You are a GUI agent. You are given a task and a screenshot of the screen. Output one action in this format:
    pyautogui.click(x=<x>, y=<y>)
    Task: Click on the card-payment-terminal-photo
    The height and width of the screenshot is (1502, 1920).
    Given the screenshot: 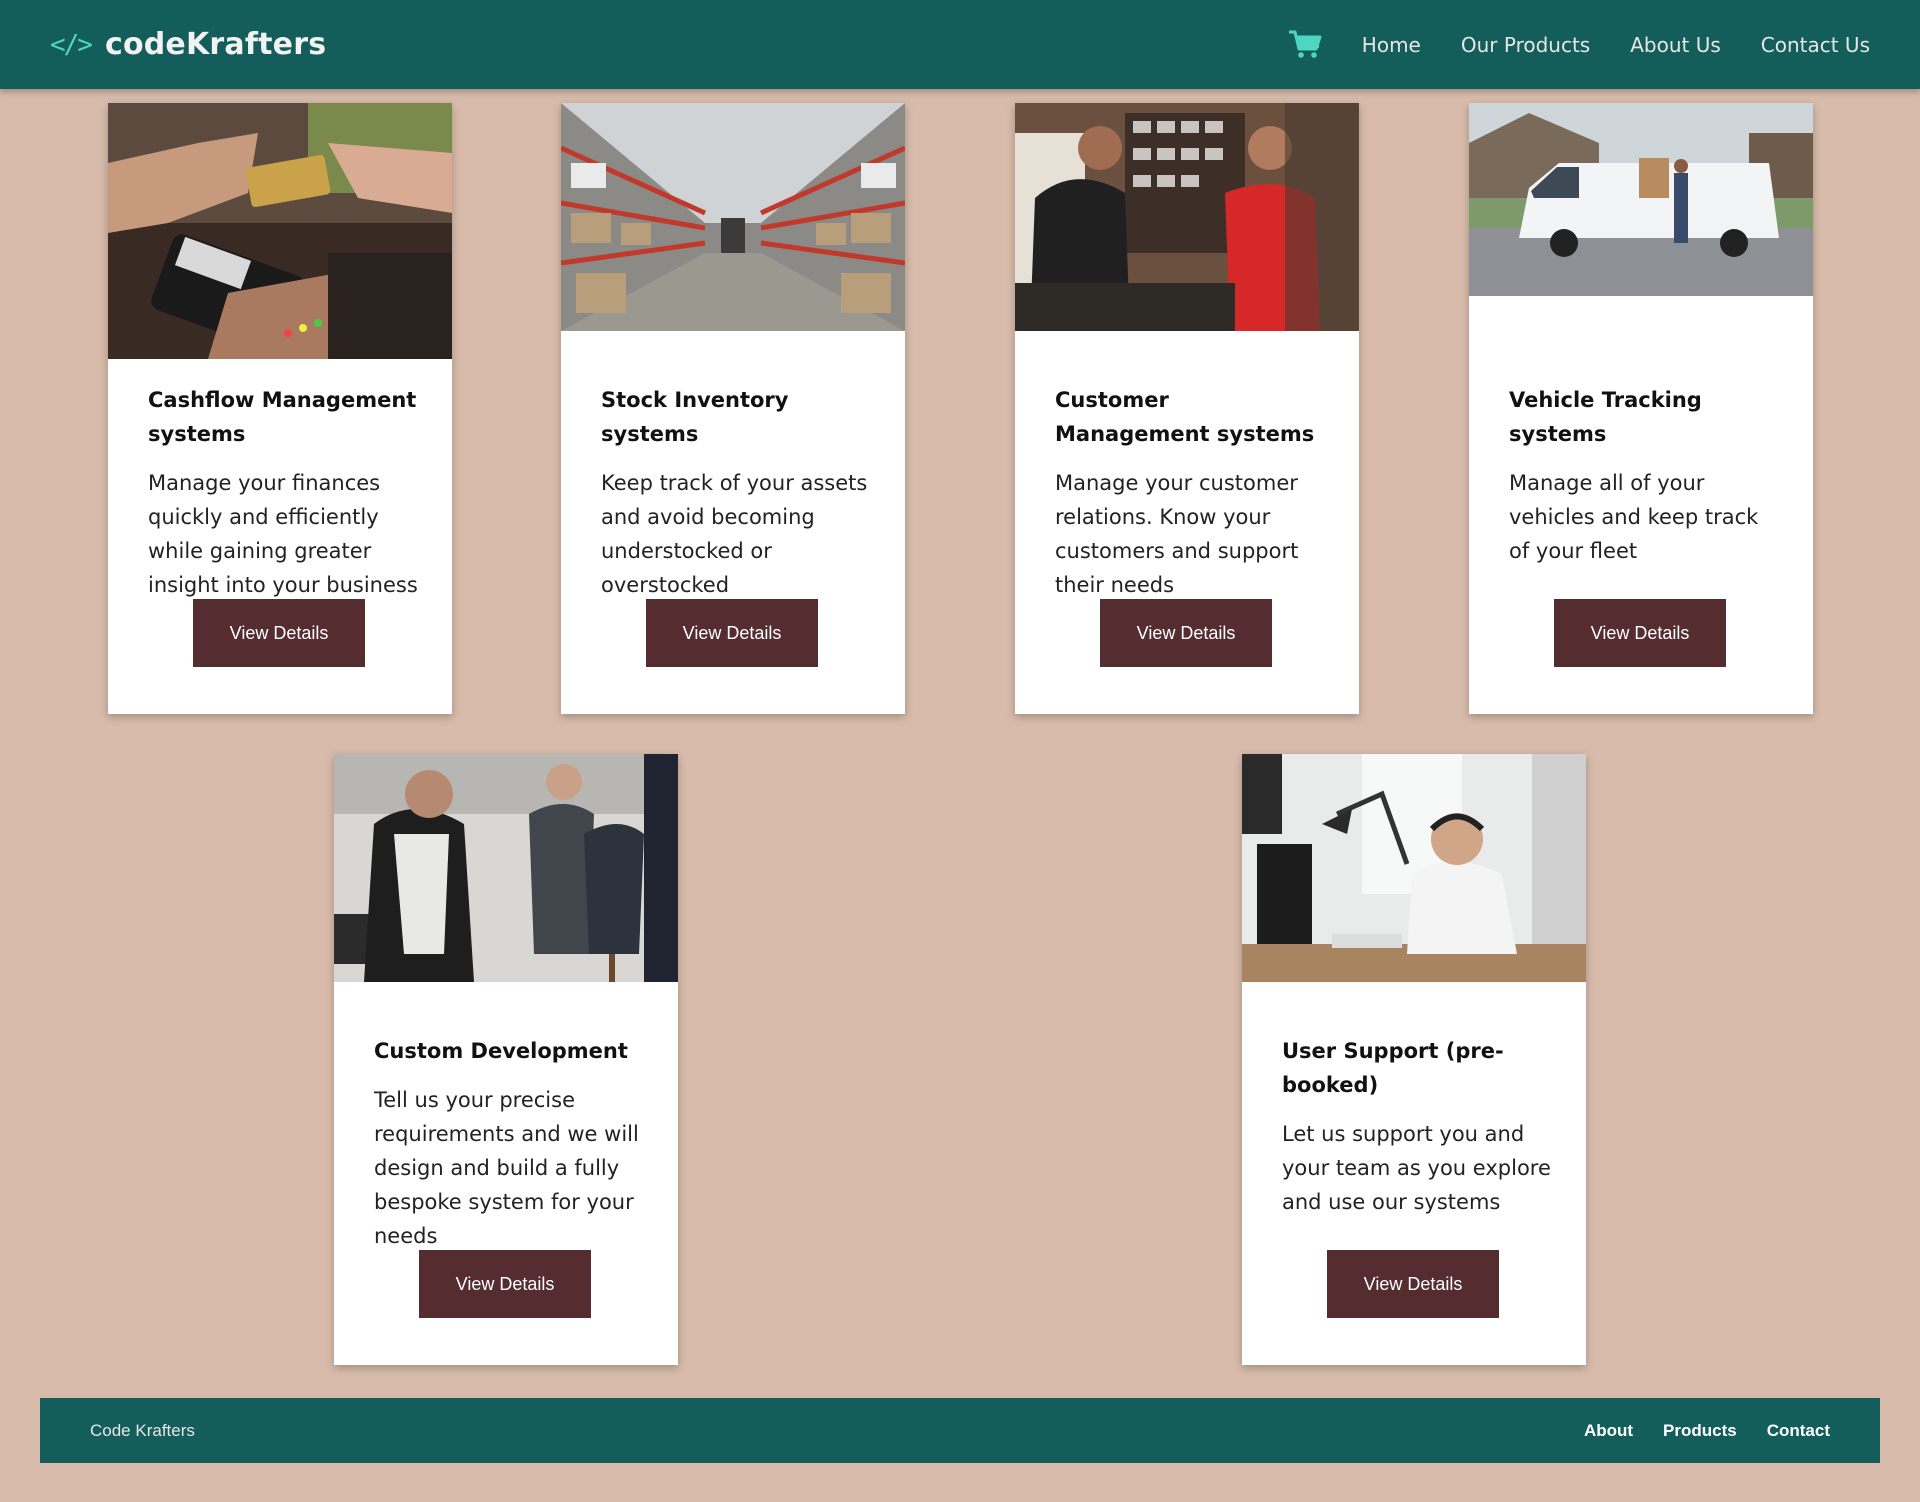 What is the action you would take?
    pyautogui.click(x=280, y=231)
    